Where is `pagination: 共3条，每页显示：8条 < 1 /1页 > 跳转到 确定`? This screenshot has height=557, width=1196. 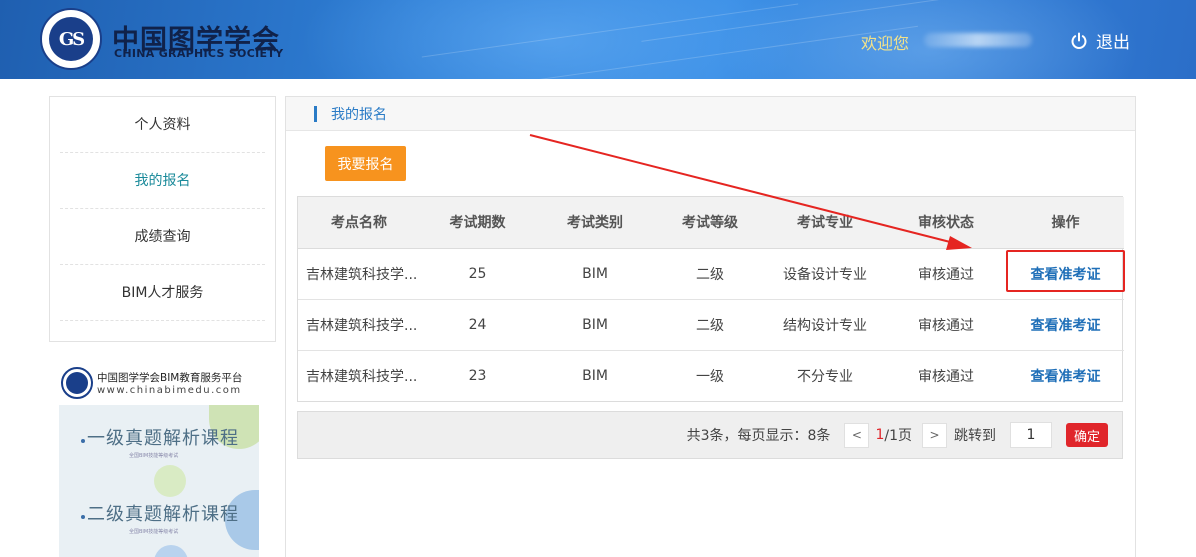 pagination: 共3条，每页显示：8条 < 1 /1页 > 跳转到 确定 is located at coordinates (710, 435).